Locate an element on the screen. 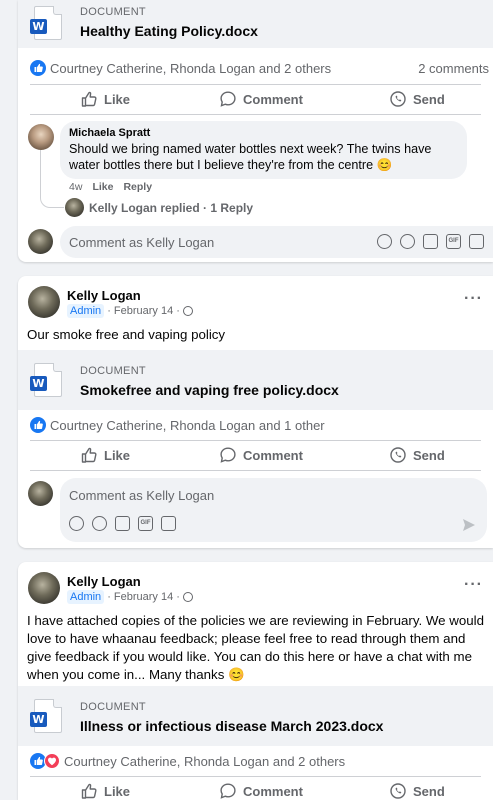 This screenshot has width=493, height=800. comment-meta: 4w Like Reply is located at coordinates (110, 187).